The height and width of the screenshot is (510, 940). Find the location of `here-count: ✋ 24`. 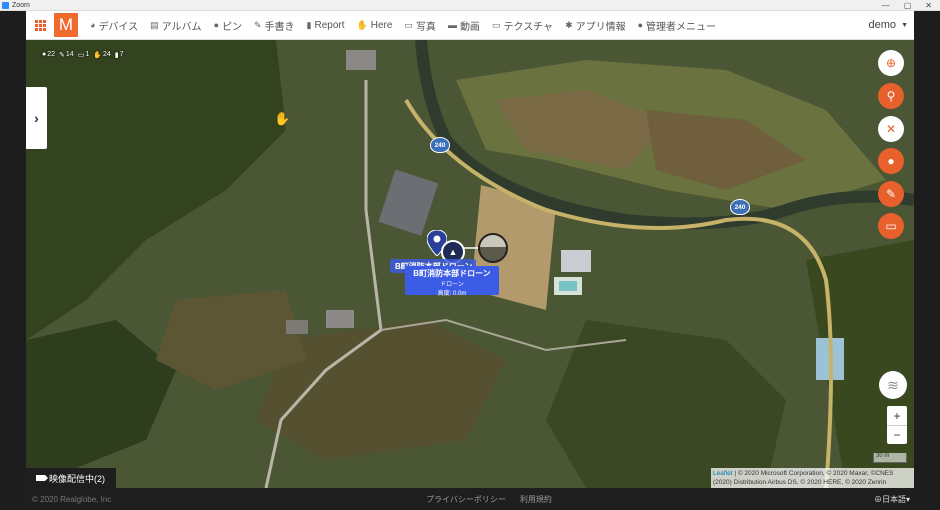

here-count: ✋ 24 is located at coordinates (102, 55).